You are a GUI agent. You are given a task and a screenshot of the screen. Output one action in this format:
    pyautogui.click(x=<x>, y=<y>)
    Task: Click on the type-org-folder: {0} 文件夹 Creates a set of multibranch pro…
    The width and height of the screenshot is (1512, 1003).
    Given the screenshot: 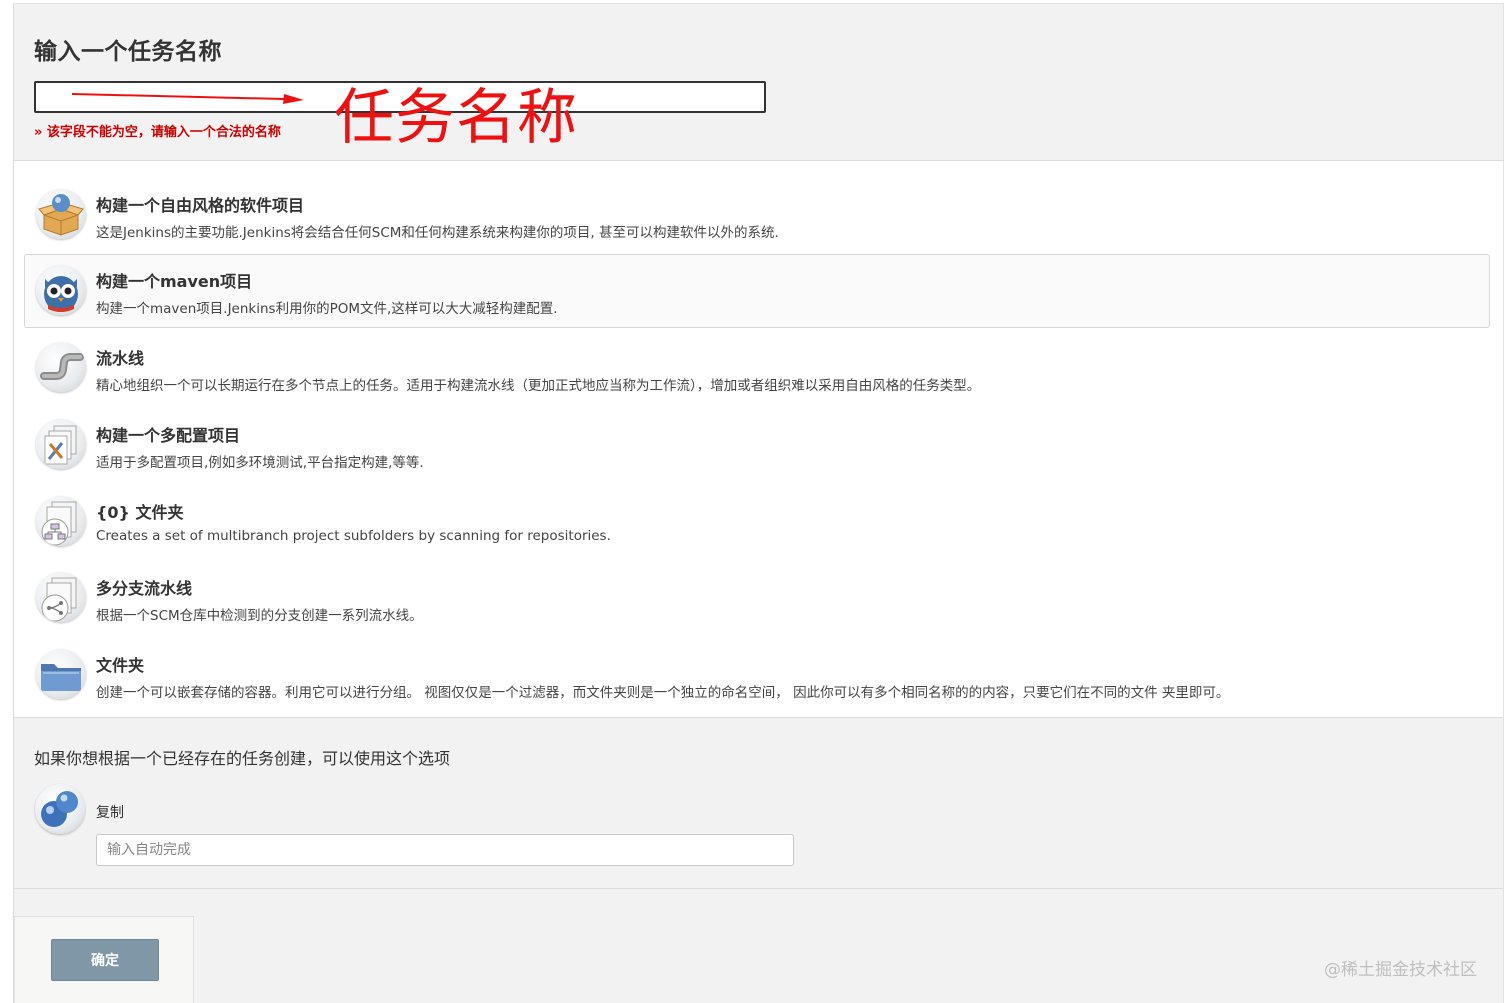 What is the action you would take?
    pyautogui.click(x=757, y=522)
    